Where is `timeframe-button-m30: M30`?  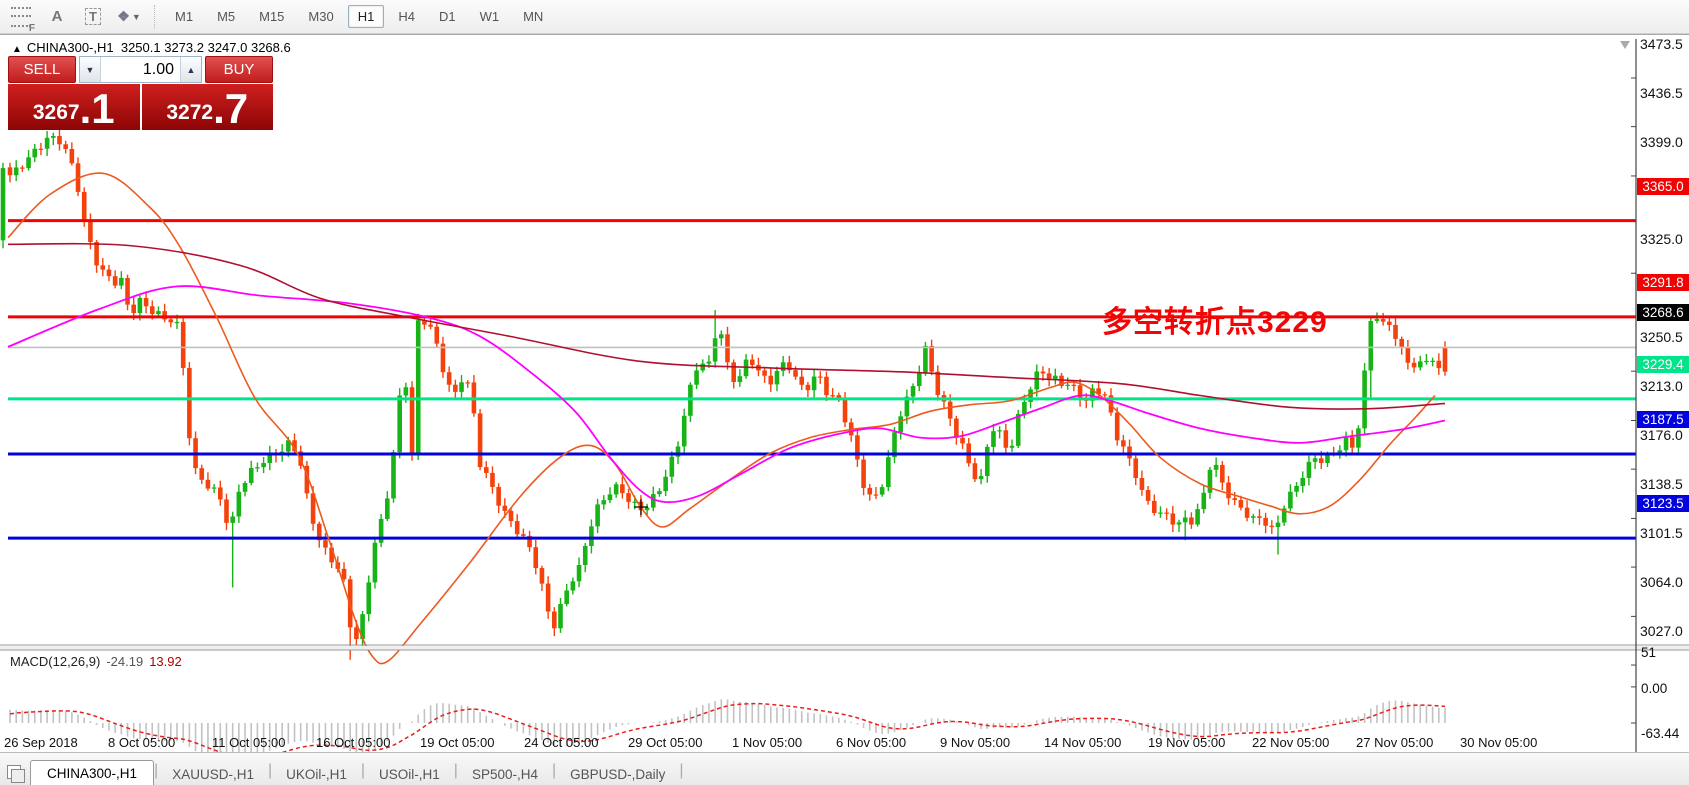
timeframe-button-m30: M30 is located at coordinates (320, 16).